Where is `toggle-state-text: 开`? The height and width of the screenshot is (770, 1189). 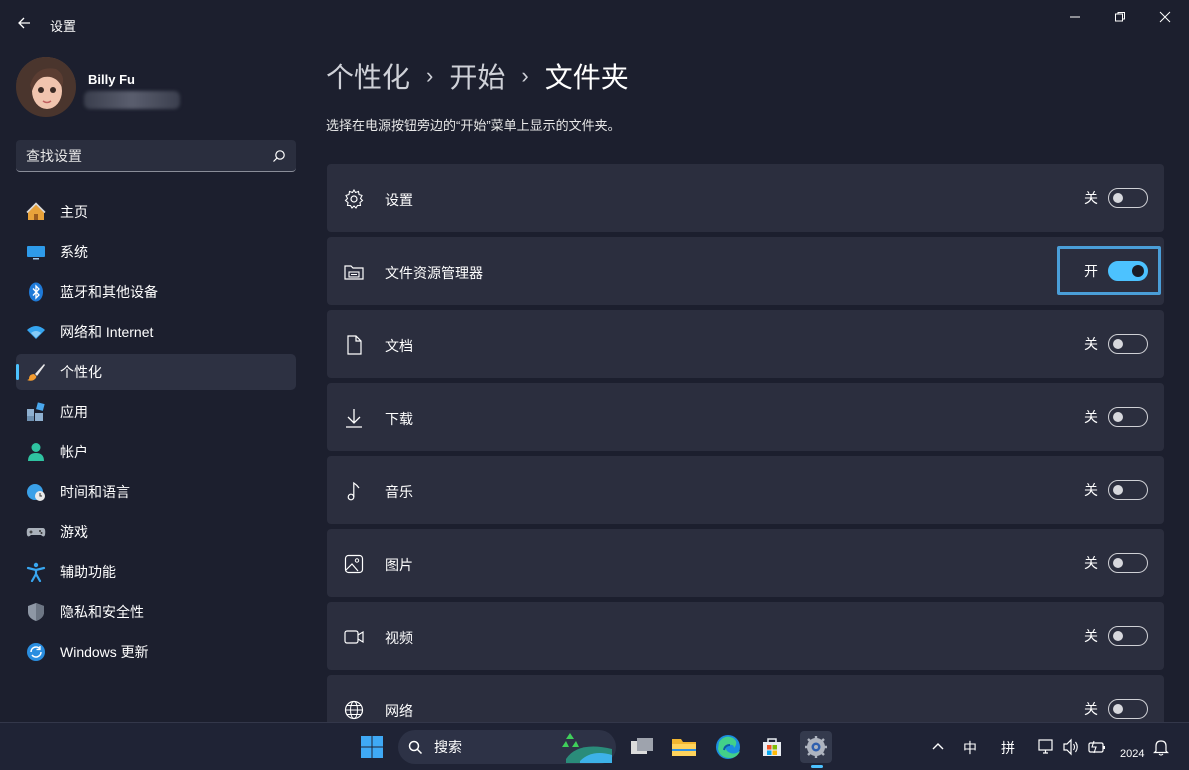
toggle-state-text: 开 is located at coordinates (1091, 271).